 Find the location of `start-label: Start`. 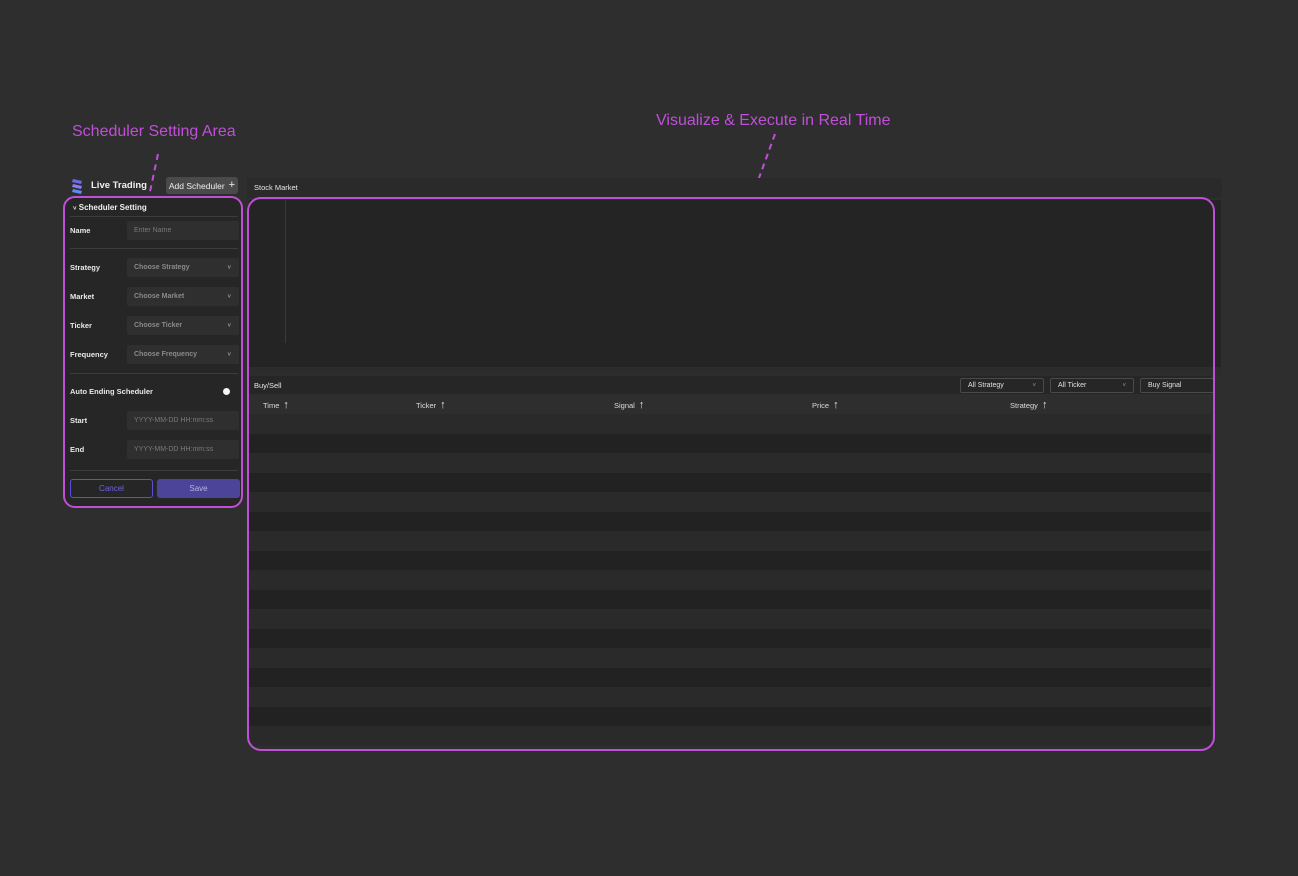

start-label: Start is located at coordinates (79, 420).